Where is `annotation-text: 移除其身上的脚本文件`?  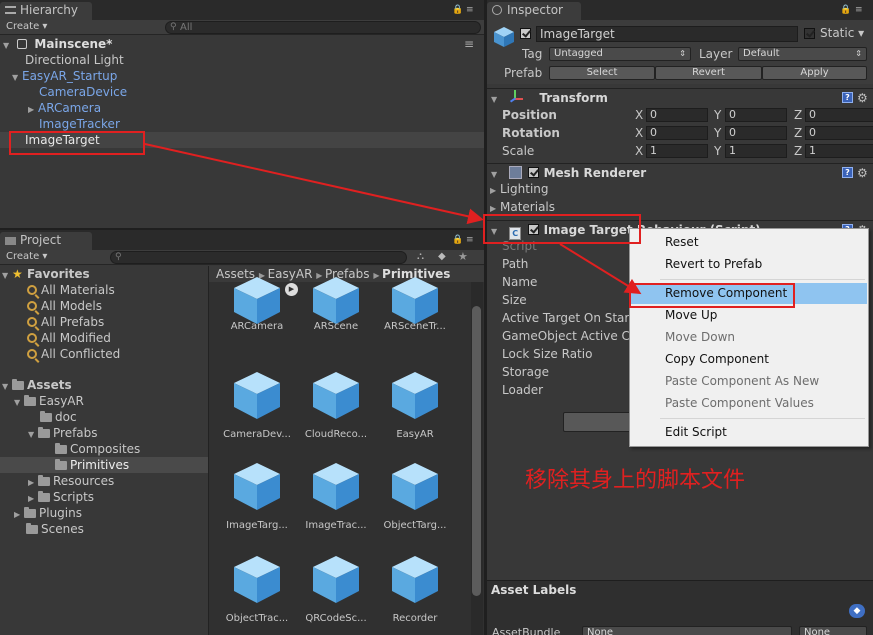
annotation-text: 移除其身上的脚本文件 is located at coordinates (635, 480).